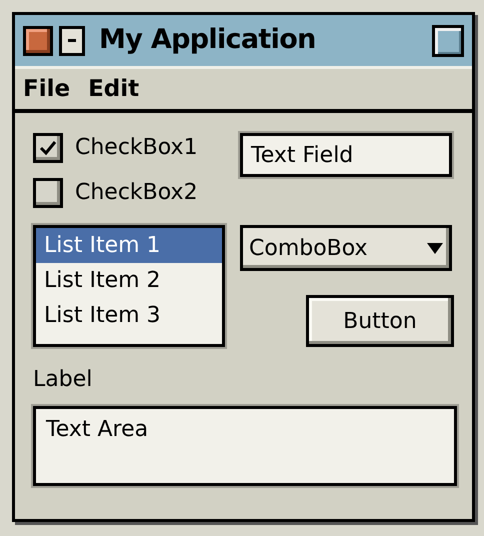 The image size is (484, 536). Describe the element at coordinates (129, 315) in the screenshot. I see `list-item: List Item 3` at that location.